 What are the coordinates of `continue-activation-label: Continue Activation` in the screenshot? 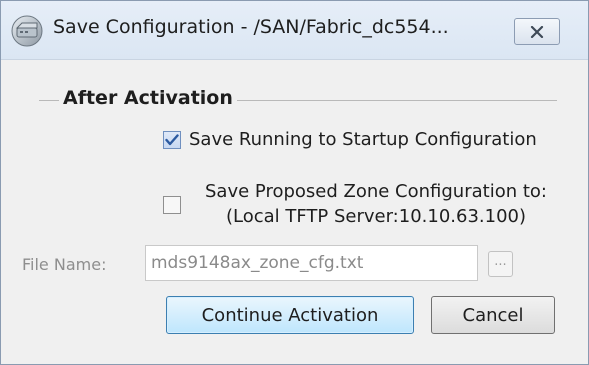 It's located at (290, 315).